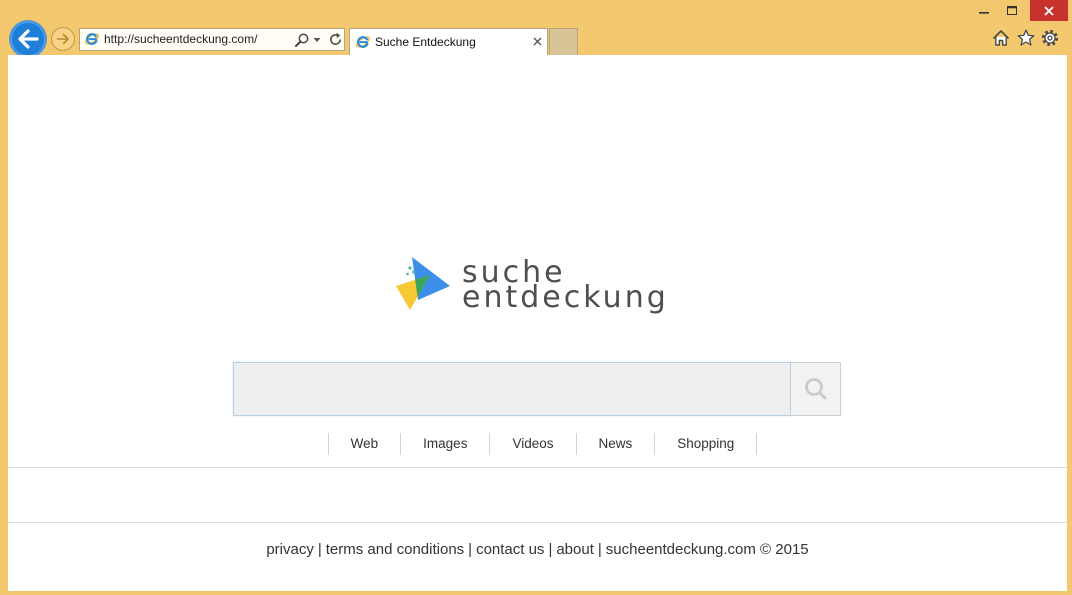  I want to click on search-input, so click(512, 389).